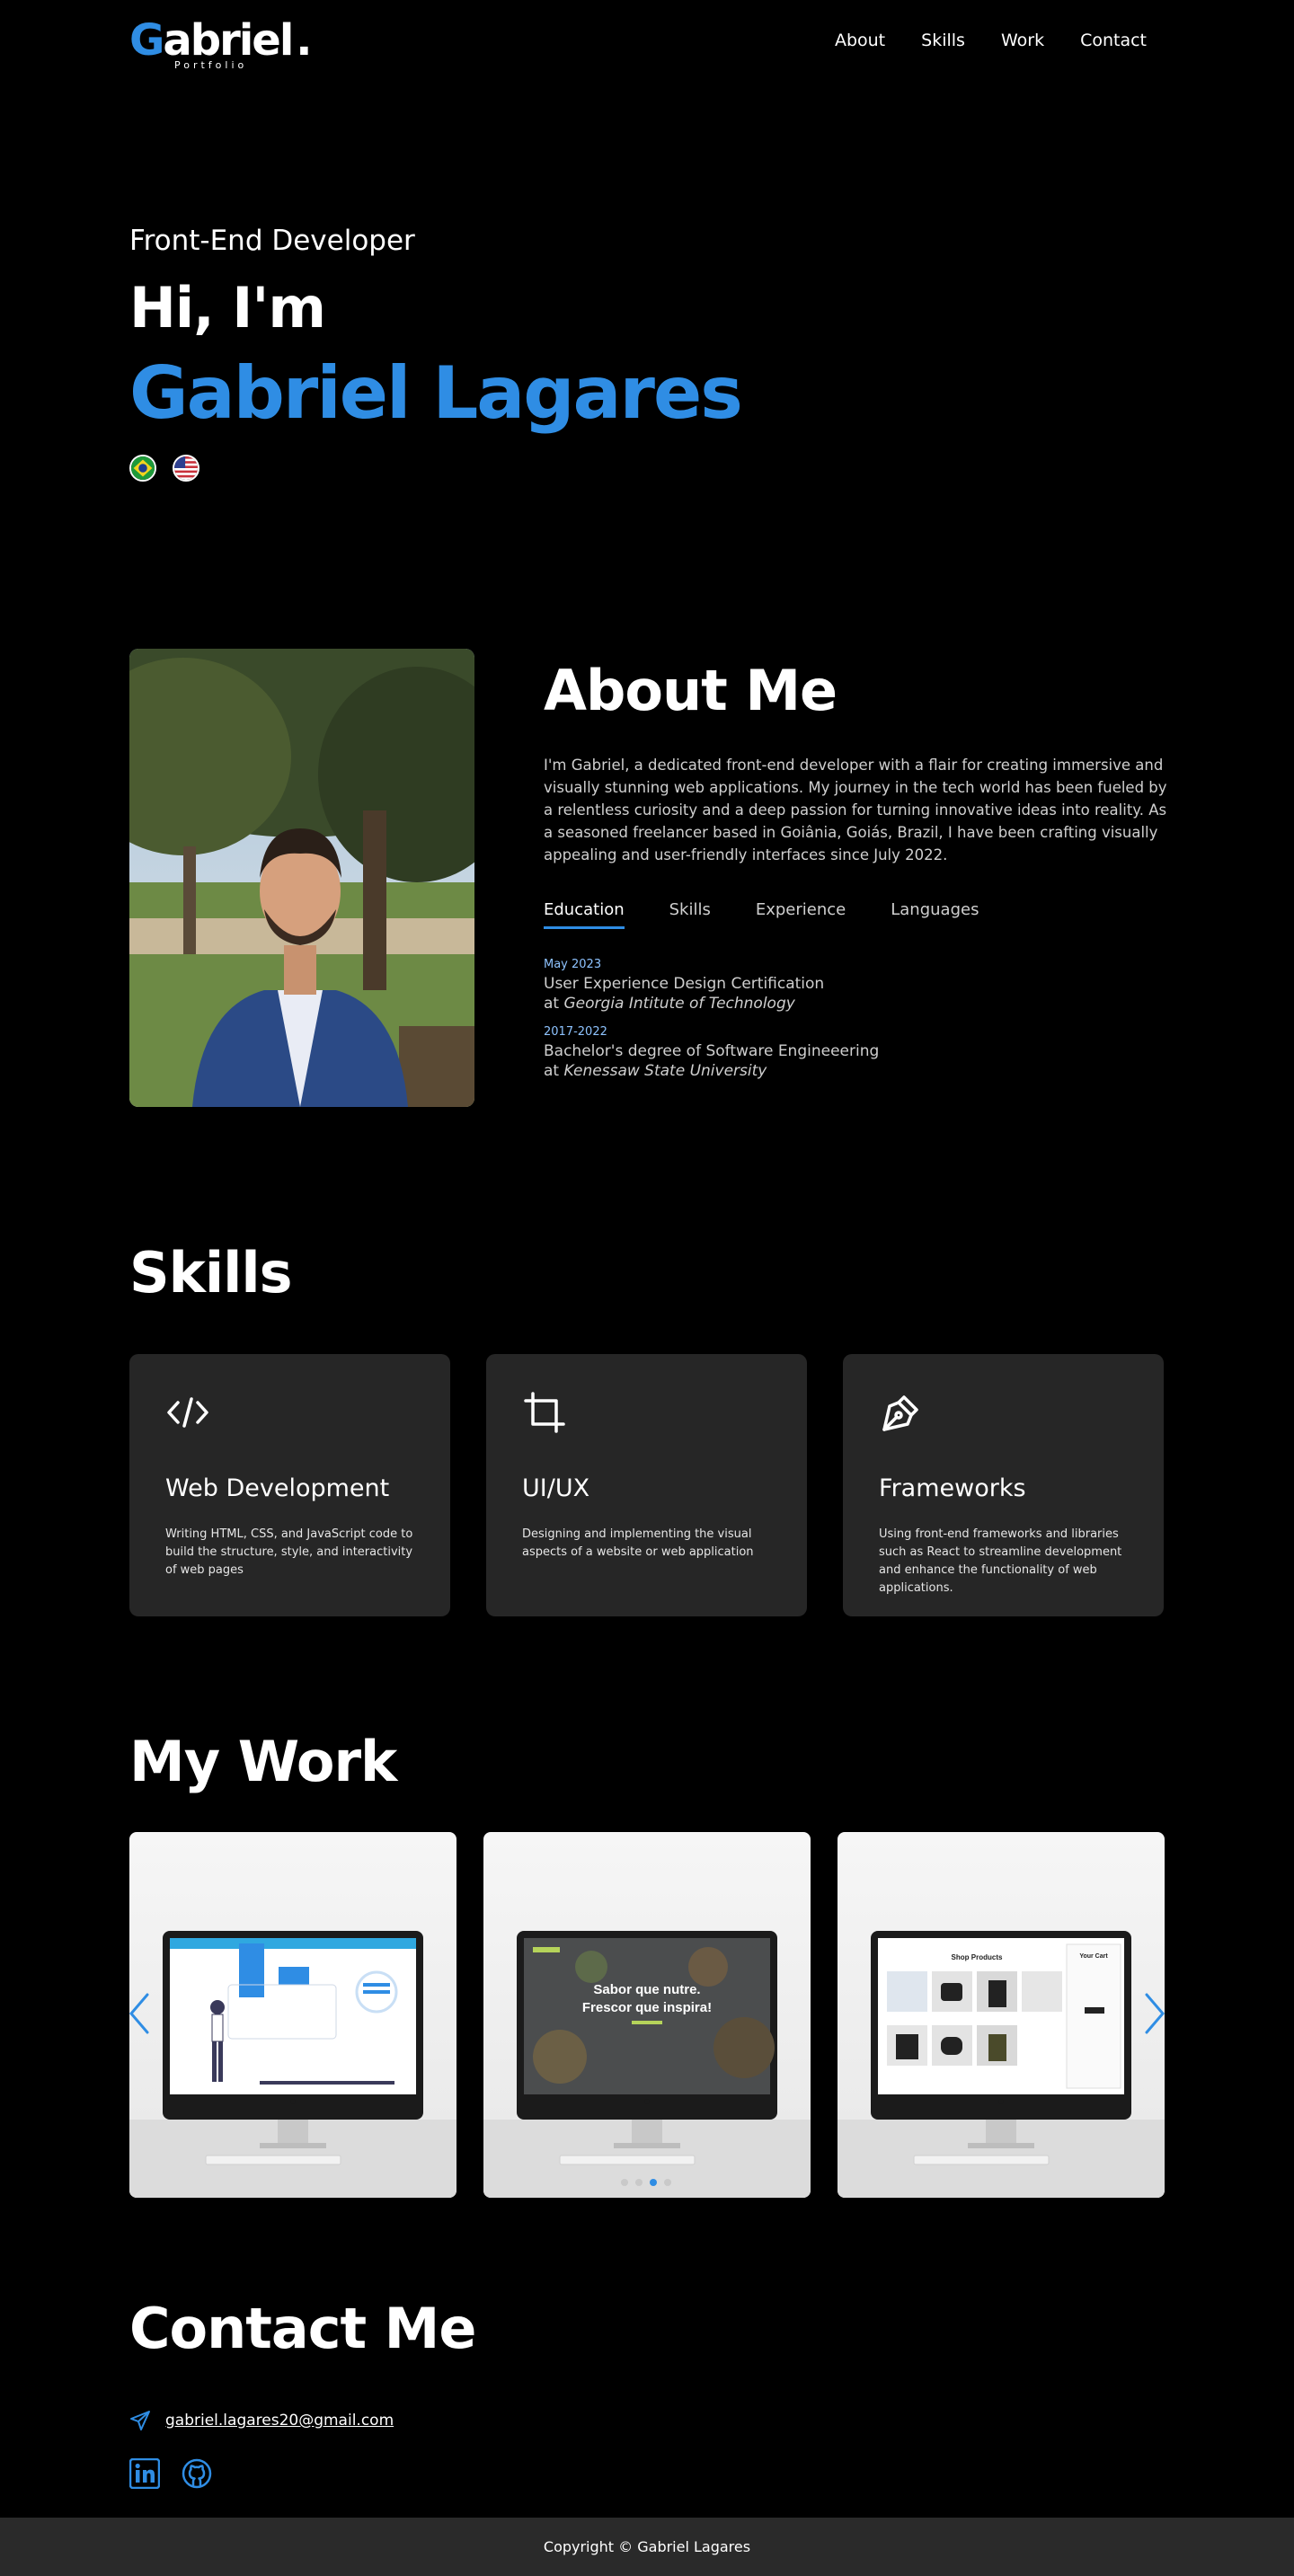 This screenshot has height=2576, width=1294. I want to click on project-mockup-image: Sabor que nutre. Frescor que inspira!, so click(647, 2064).